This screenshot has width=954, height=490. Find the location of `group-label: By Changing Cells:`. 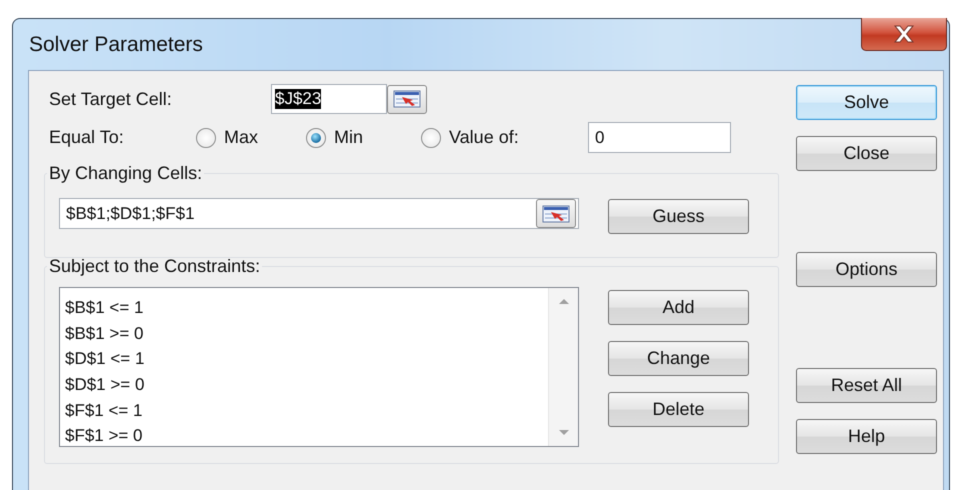

group-label: By Changing Cells: is located at coordinates (126, 173).